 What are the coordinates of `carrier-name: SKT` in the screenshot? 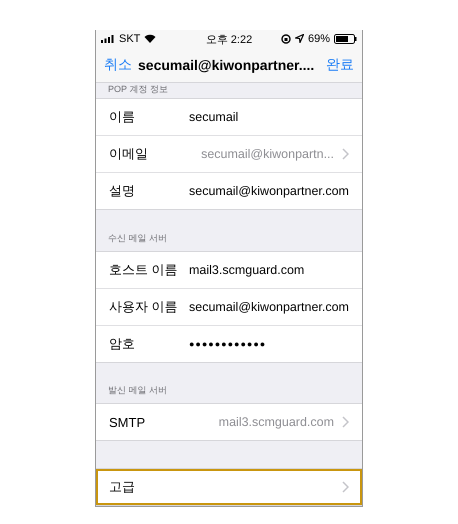 It's located at (129, 38).